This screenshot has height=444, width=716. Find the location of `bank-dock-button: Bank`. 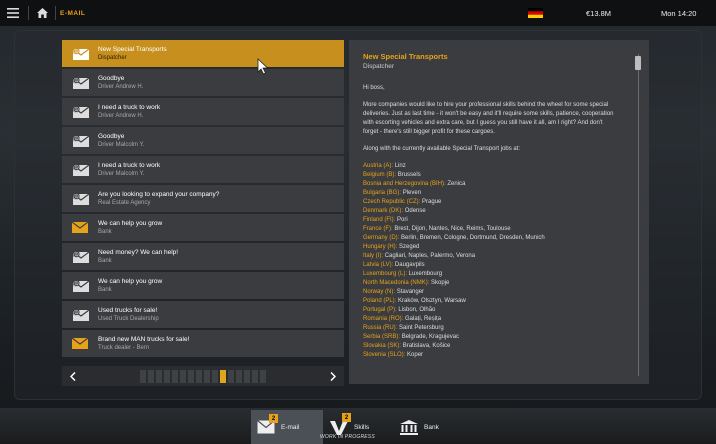

bank-dock-button: Bank is located at coordinates (430, 427).